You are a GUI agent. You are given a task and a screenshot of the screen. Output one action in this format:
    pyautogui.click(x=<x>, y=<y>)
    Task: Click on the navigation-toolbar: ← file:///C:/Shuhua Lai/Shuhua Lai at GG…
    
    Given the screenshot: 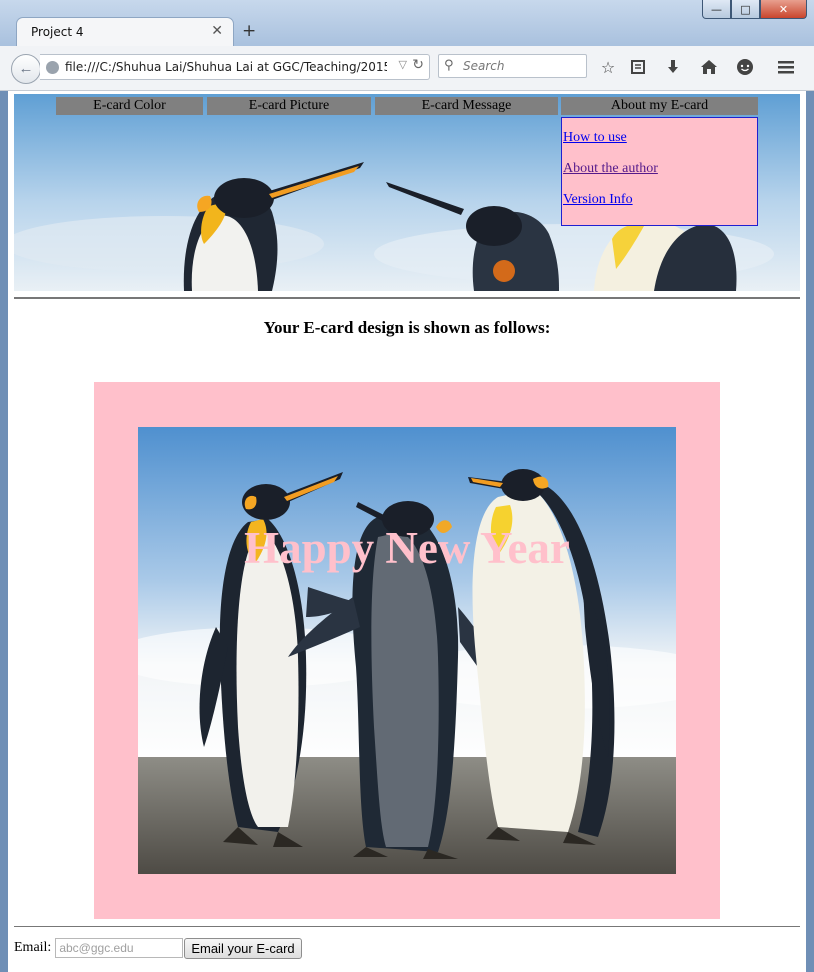 What is the action you would take?
    pyautogui.click(x=407, y=68)
    